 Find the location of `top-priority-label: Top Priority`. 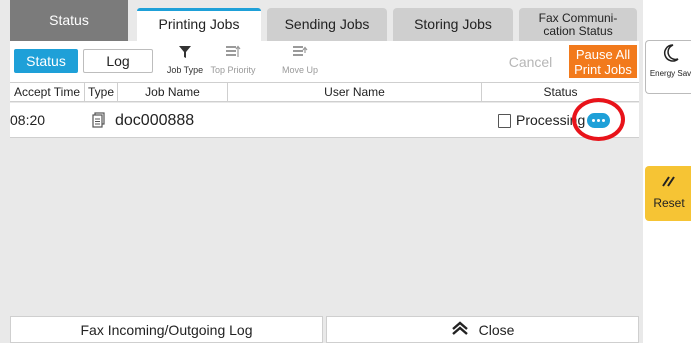

top-priority-label: Top Priority is located at coordinates (233, 70).